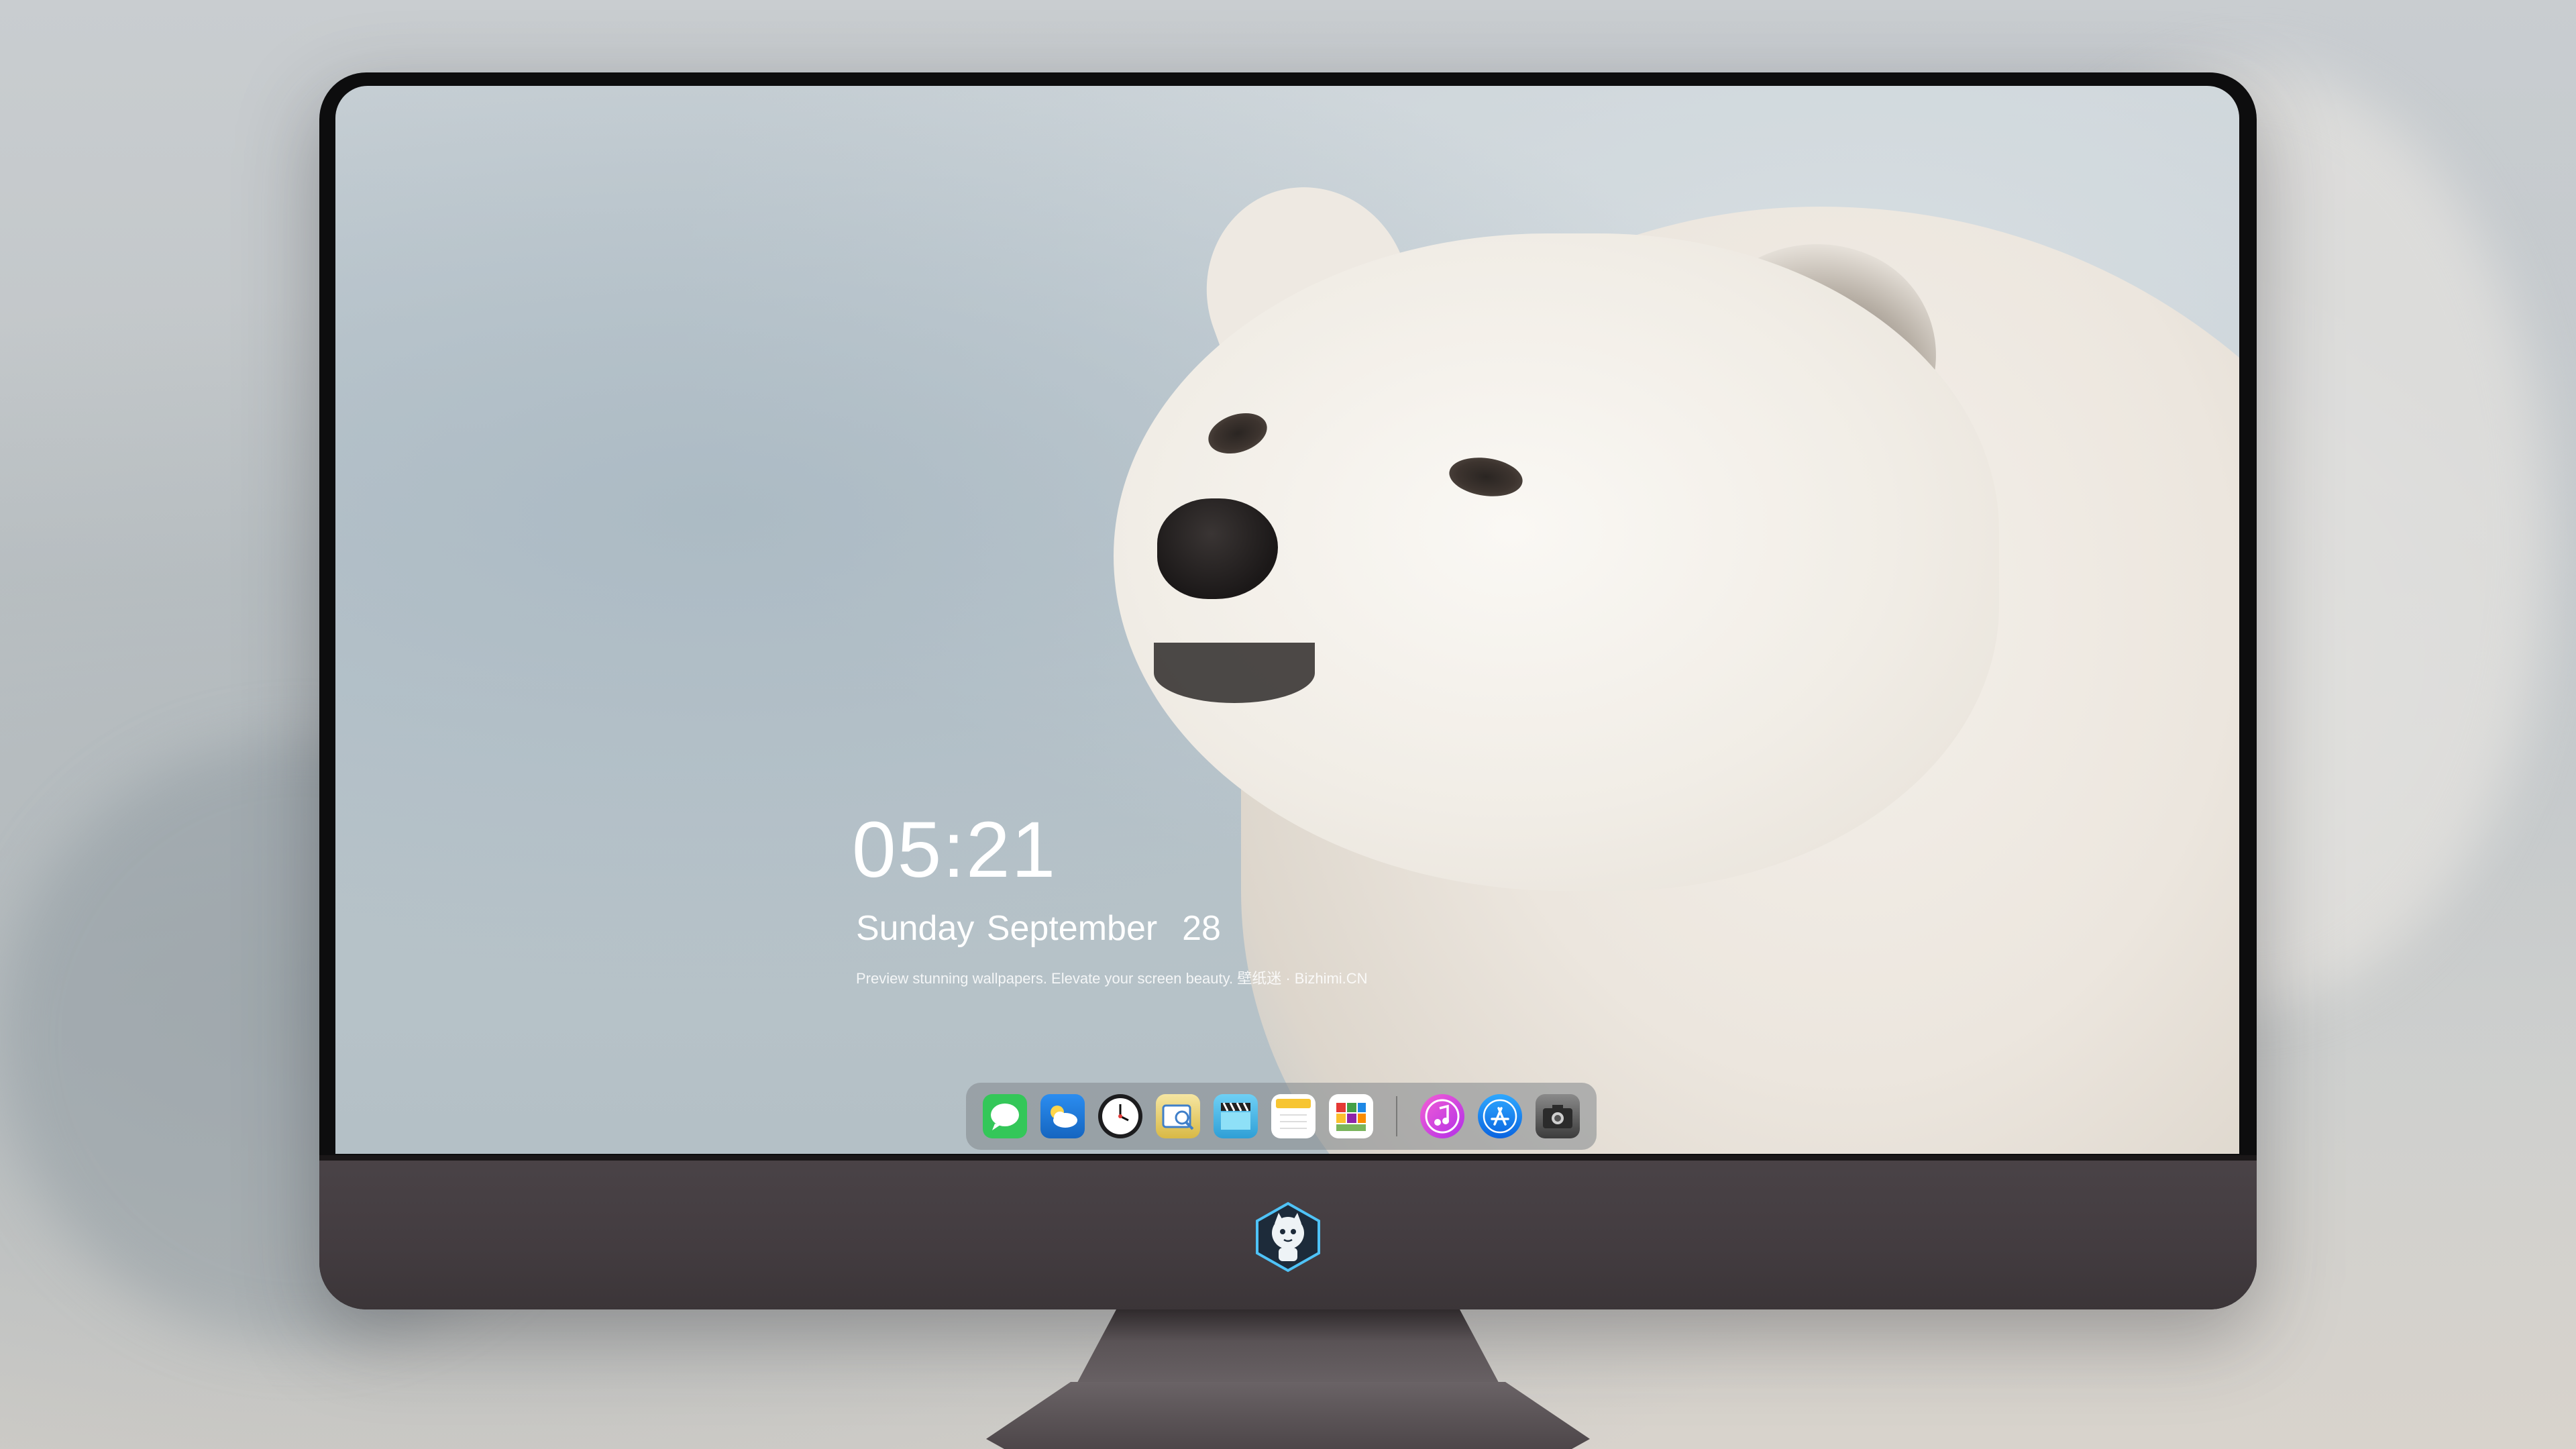 The image size is (2576, 1449). I want to click on notes-icon, so click(1293, 1116).